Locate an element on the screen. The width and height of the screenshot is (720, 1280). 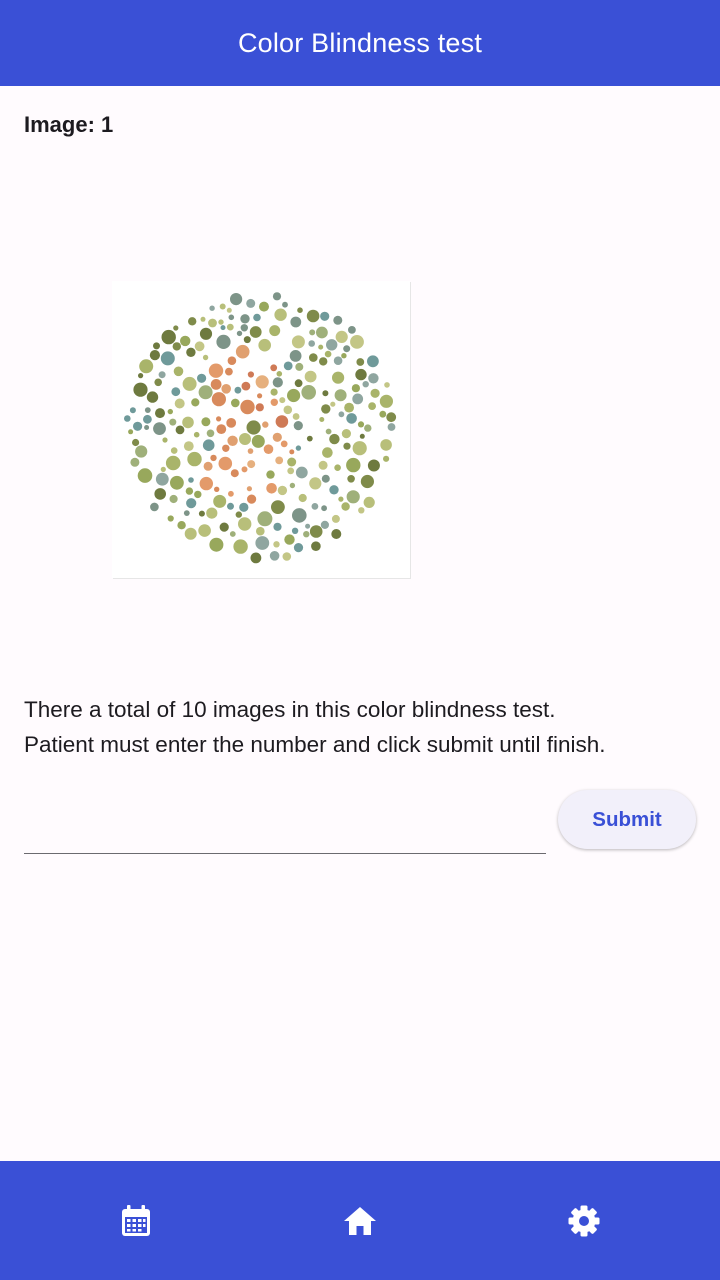
ishihara-plate is located at coordinates (260, 428).